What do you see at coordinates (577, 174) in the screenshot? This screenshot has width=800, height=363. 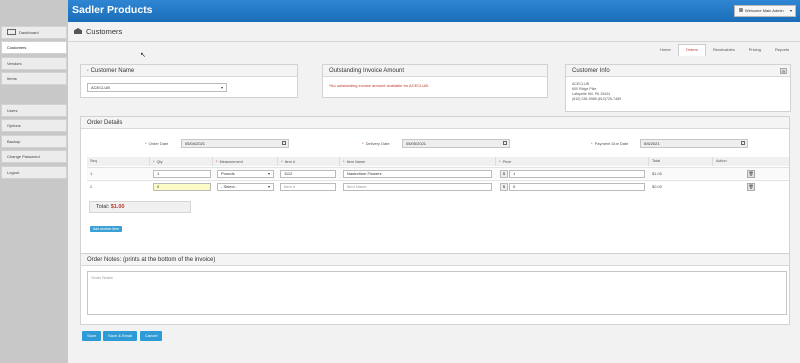 I see `price-input: 1` at bounding box center [577, 174].